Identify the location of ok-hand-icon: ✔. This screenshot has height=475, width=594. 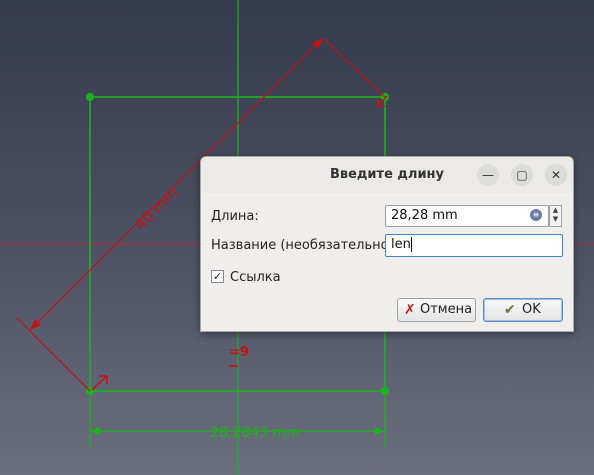
(510, 310).